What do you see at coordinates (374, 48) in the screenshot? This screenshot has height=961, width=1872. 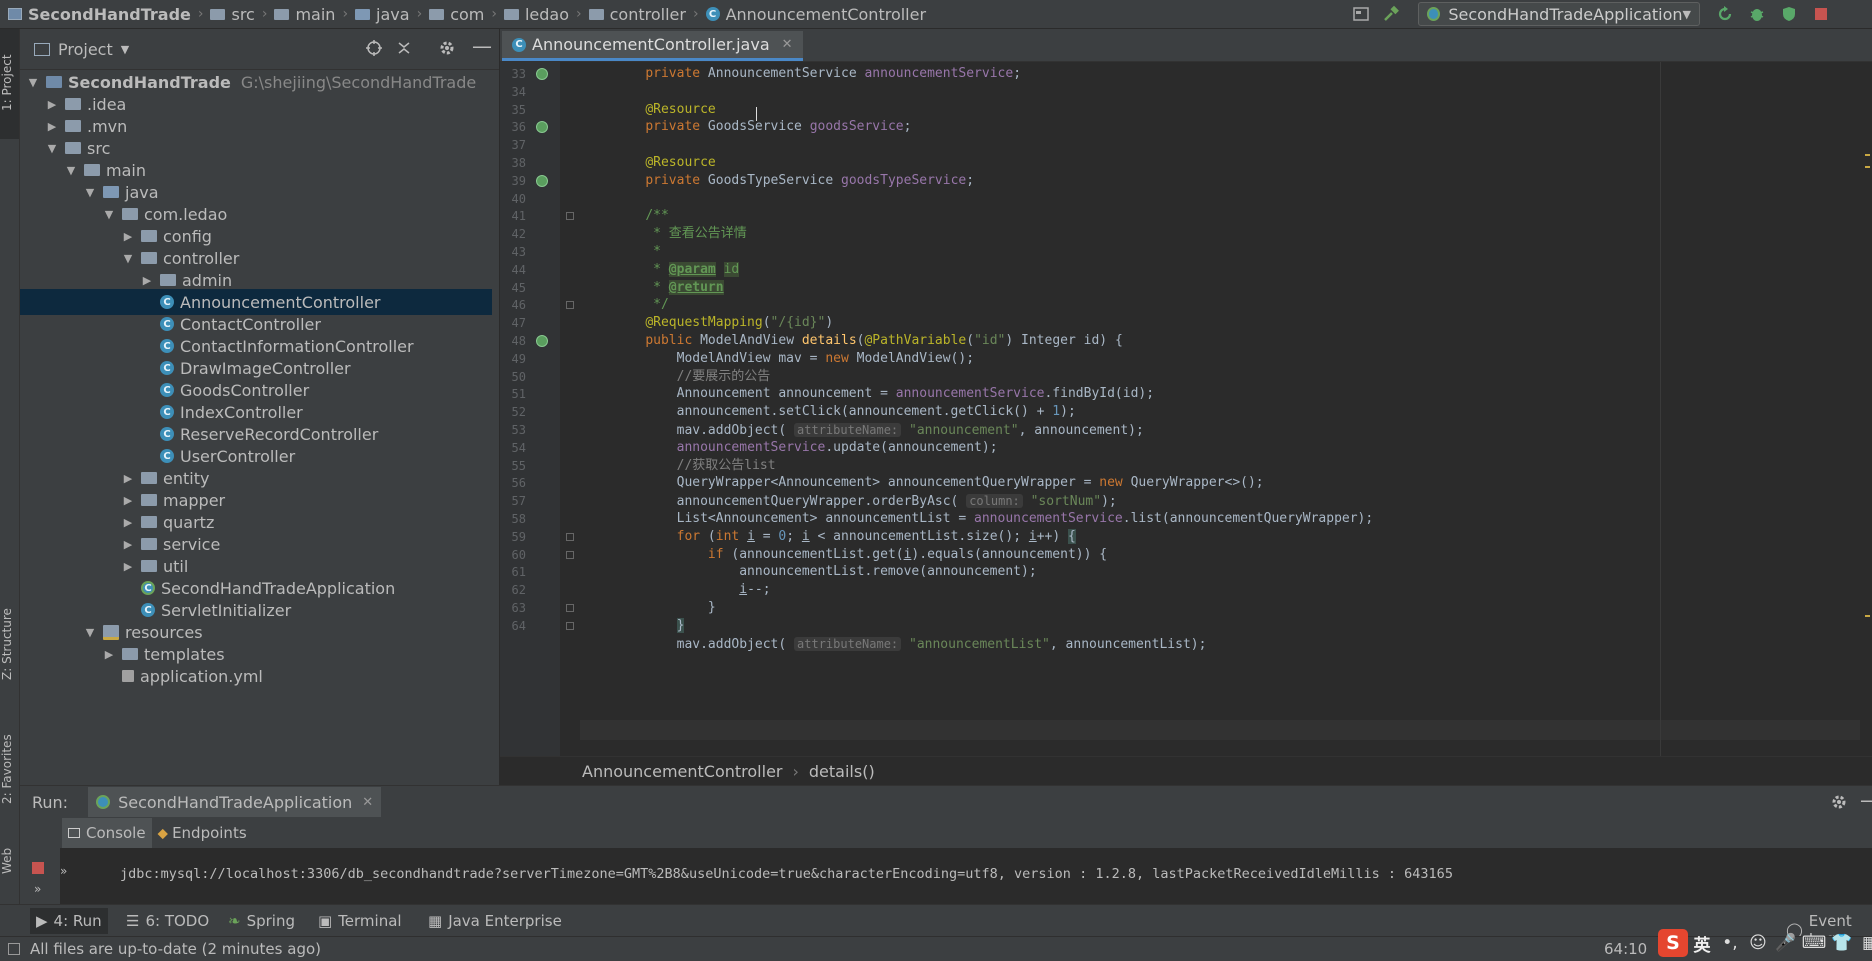 I see `locate-target-icon` at bounding box center [374, 48].